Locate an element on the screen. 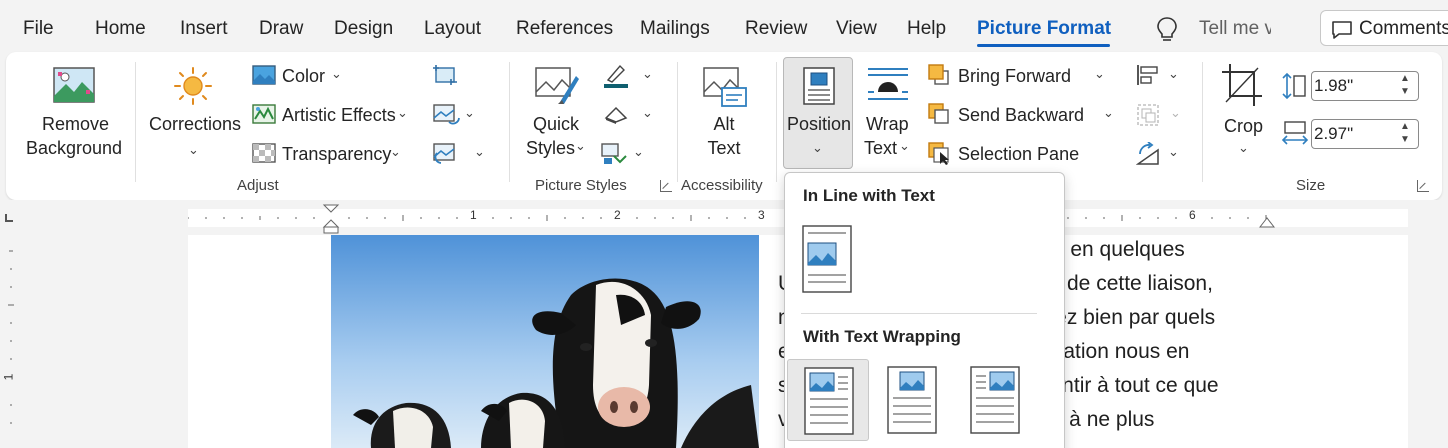 The width and height of the screenshot is (1448, 448). tab-help: Help is located at coordinates (926, 29).